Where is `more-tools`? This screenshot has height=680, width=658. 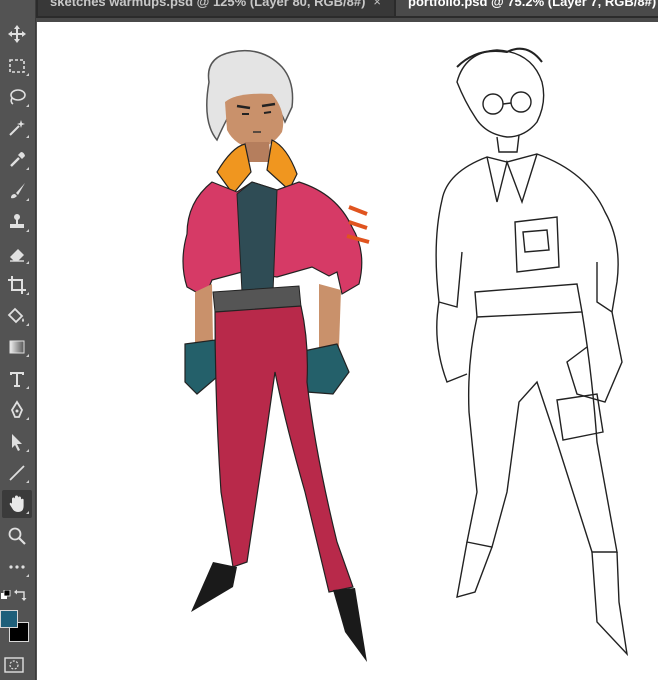
more-tools is located at coordinates (17, 567).